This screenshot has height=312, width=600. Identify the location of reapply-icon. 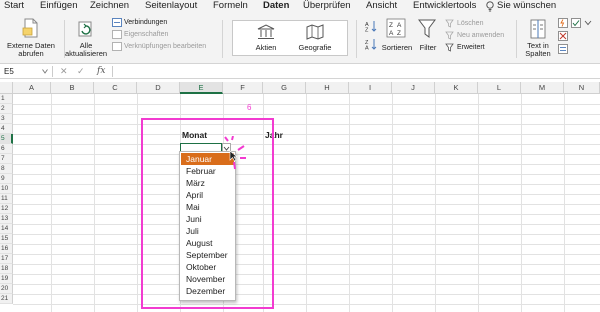
(449, 35).